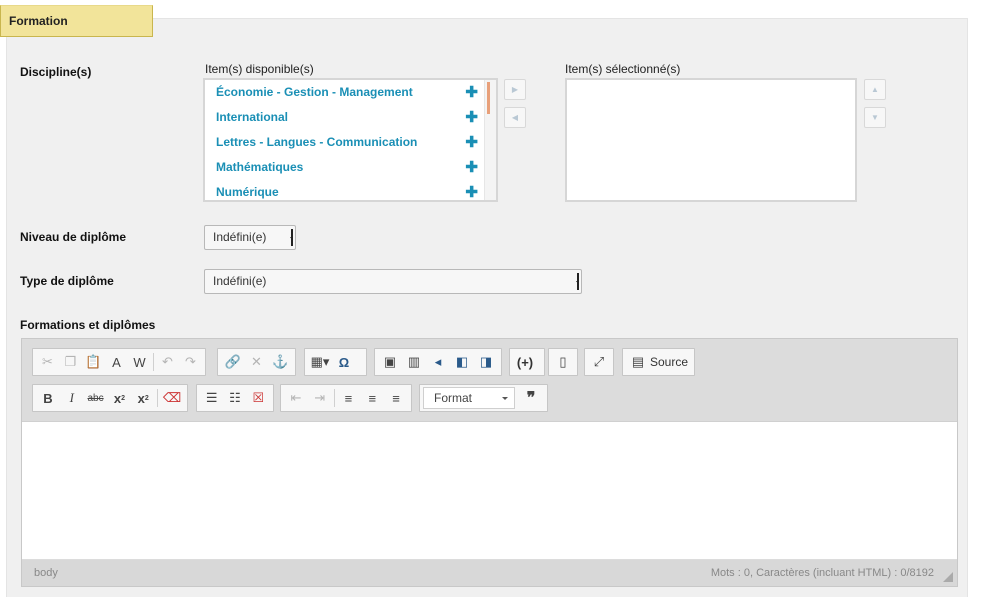 The height and width of the screenshot is (597, 981). I want to click on indent-icon: ⇥, so click(320, 398).